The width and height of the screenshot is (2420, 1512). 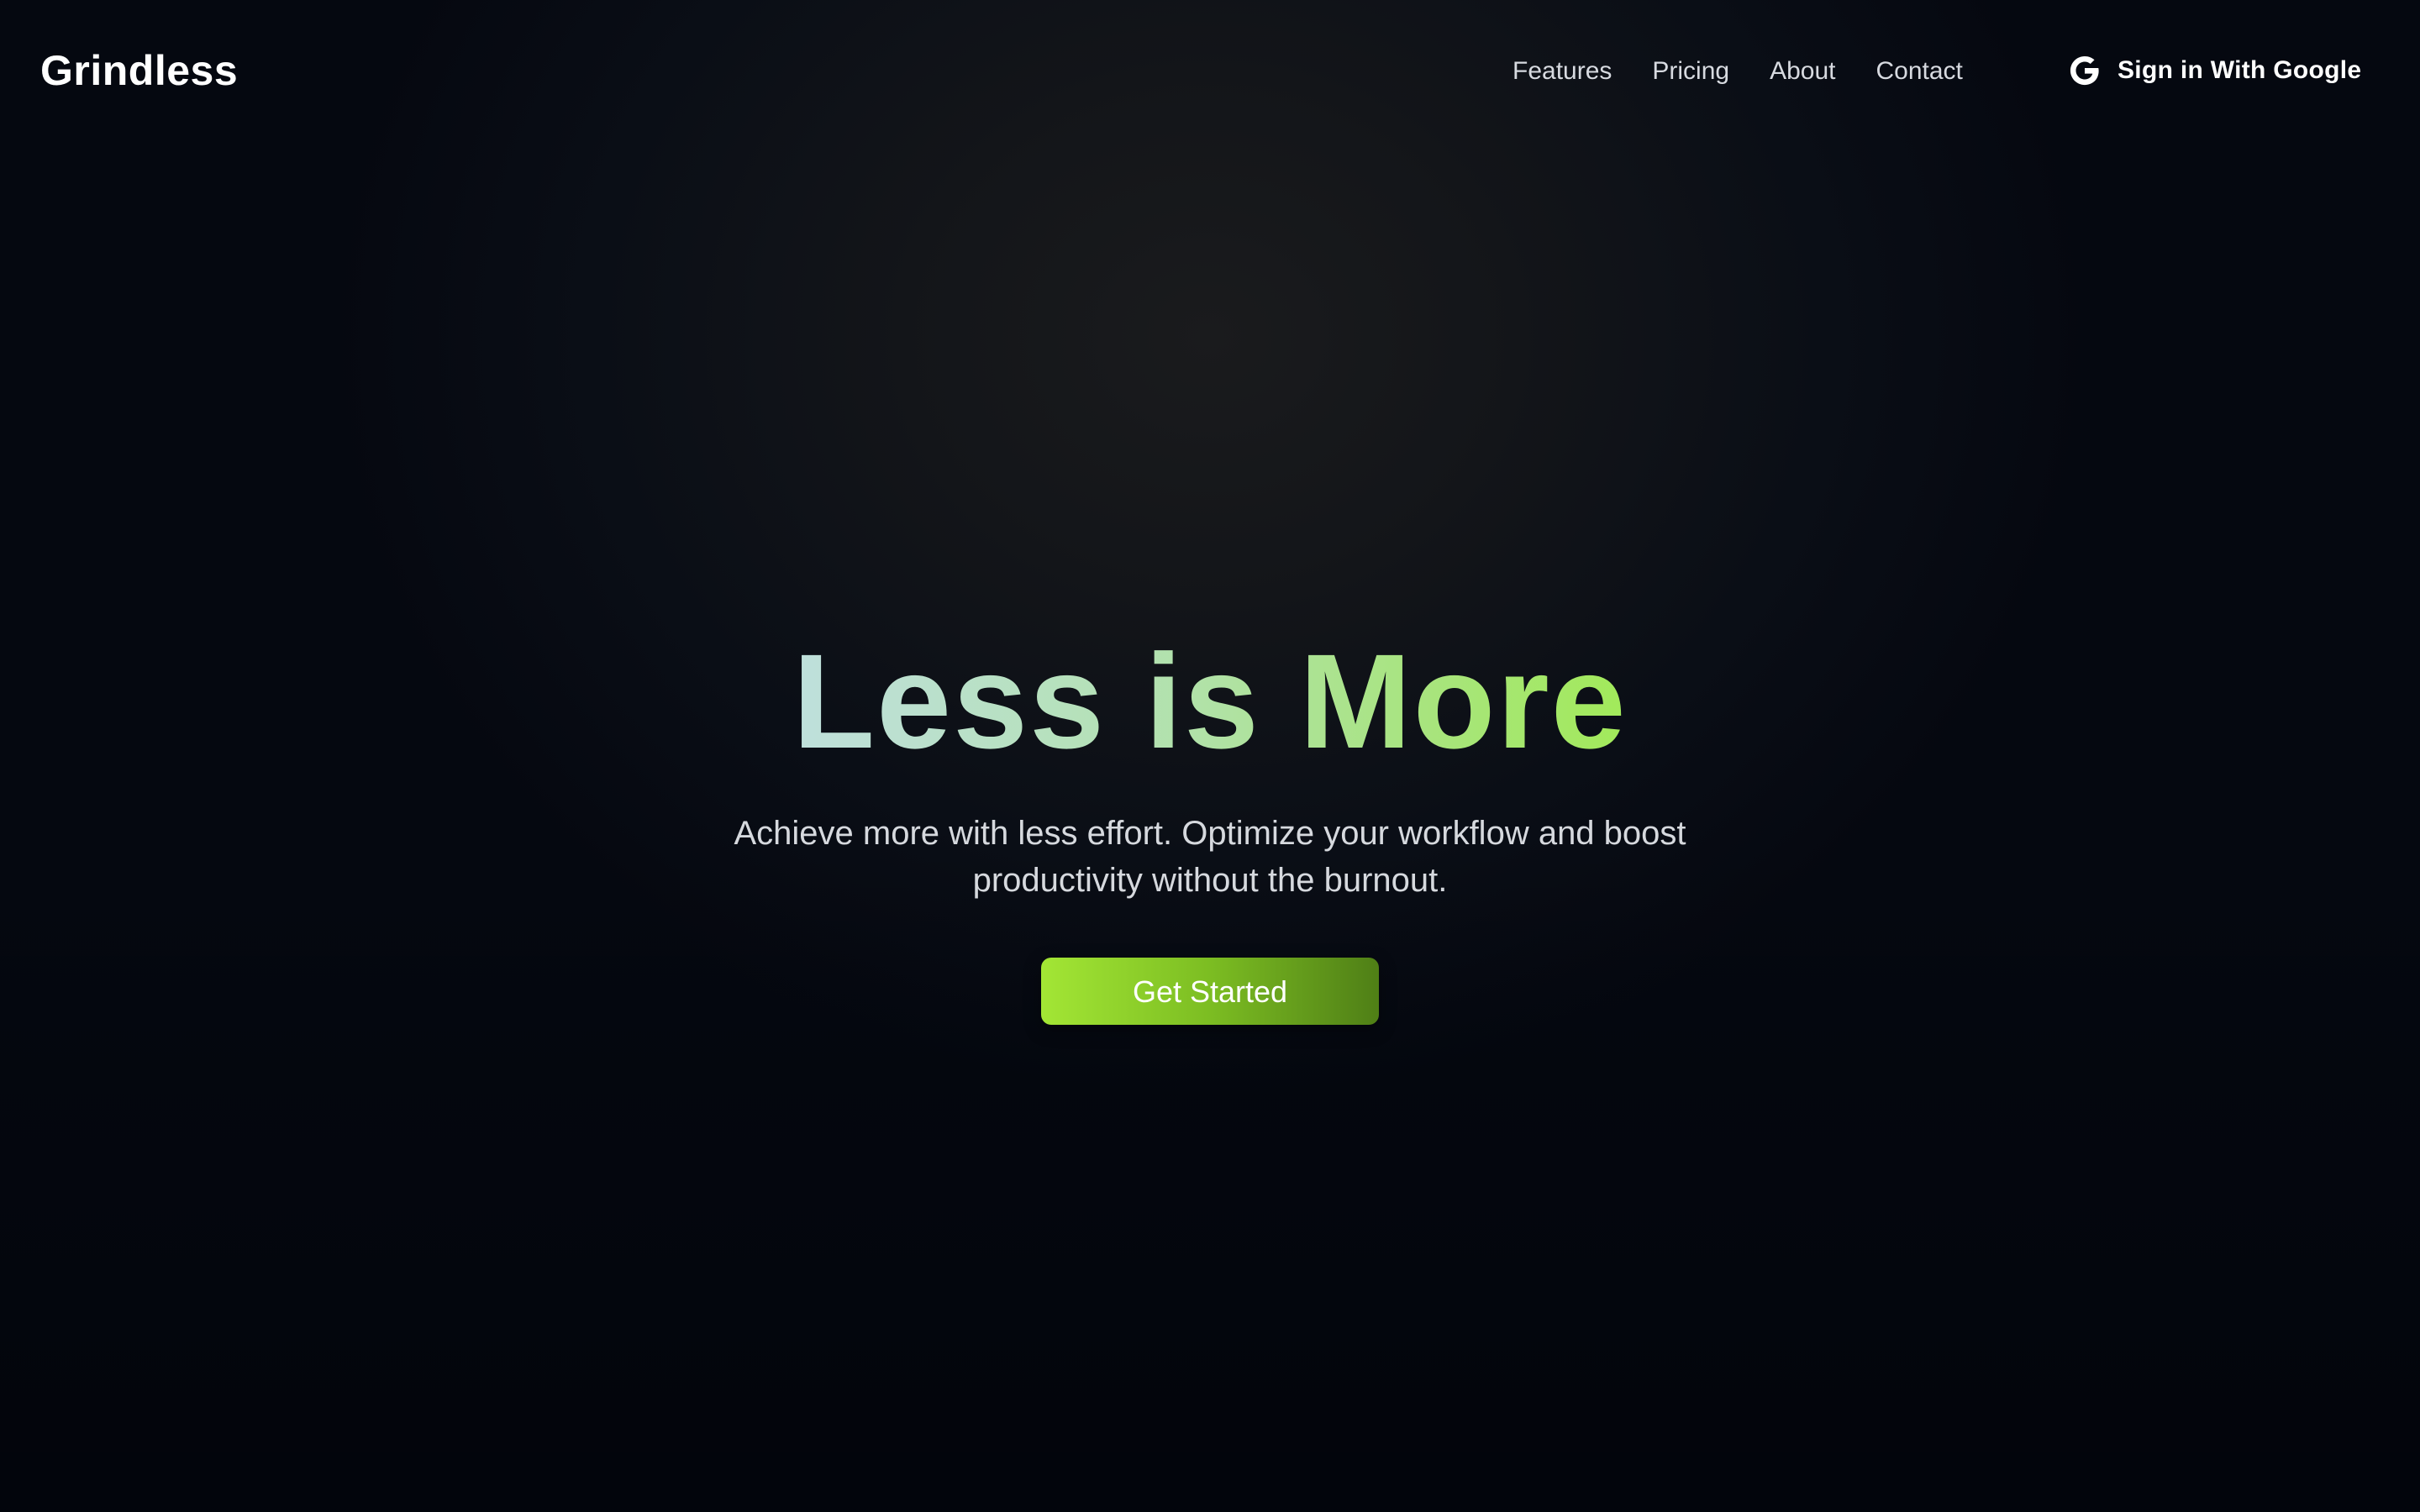 What do you see at coordinates (139, 70) in the screenshot?
I see `brand-logo: Grindless` at bounding box center [139, 70].